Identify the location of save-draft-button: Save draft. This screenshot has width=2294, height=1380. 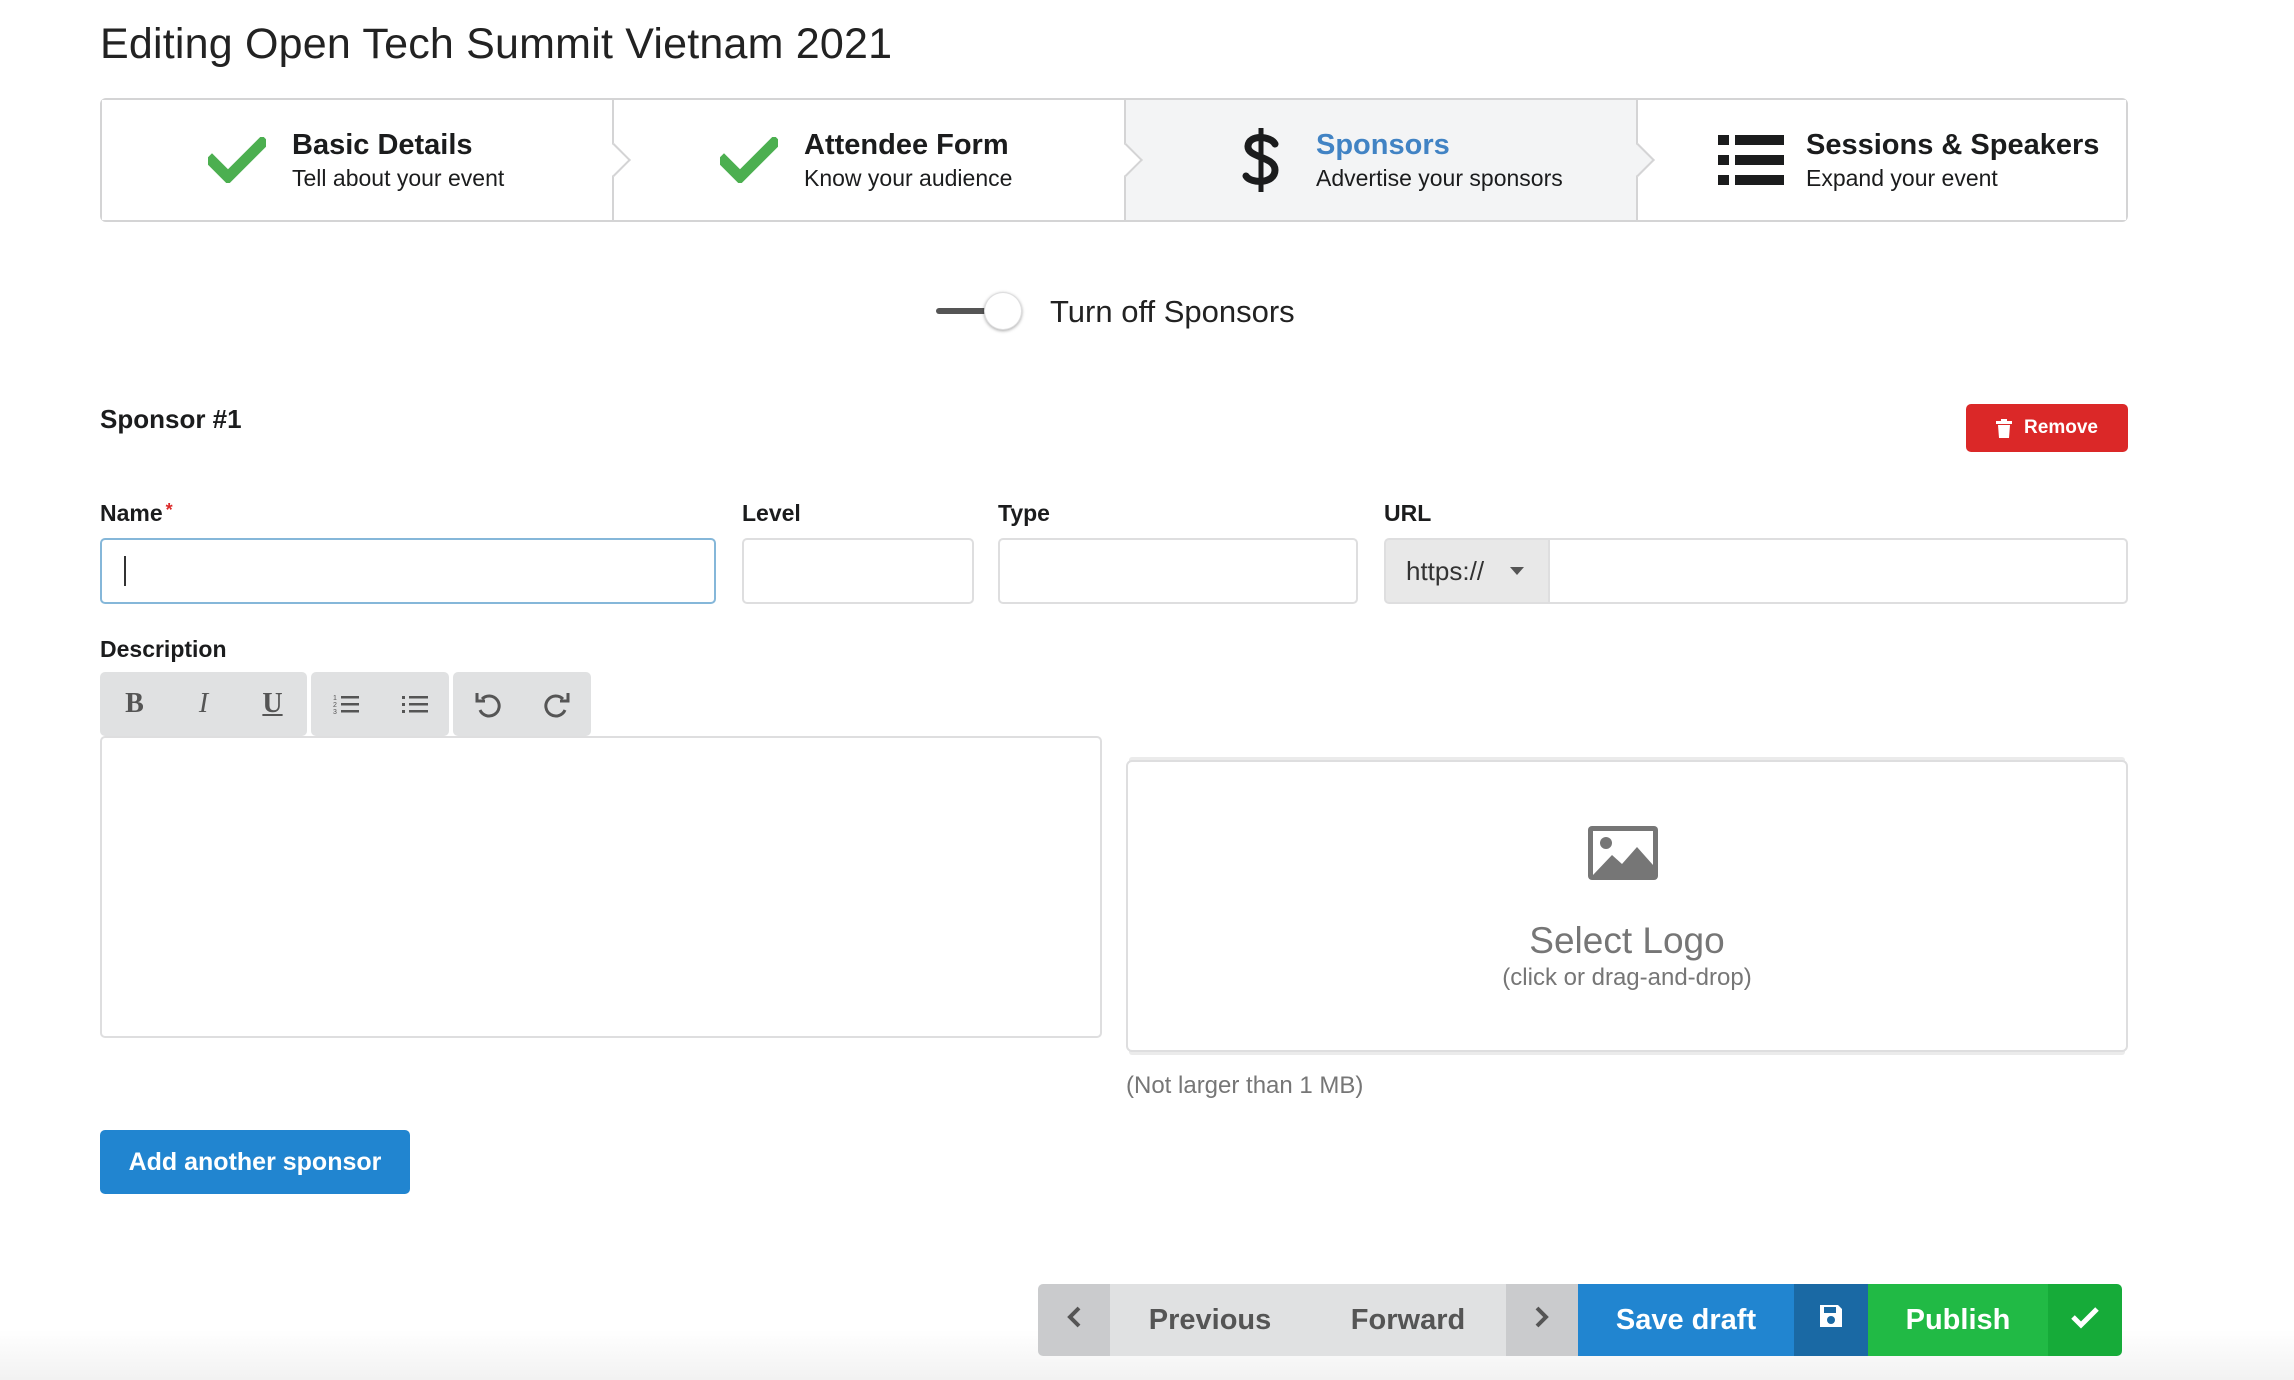
(1686, 1320).